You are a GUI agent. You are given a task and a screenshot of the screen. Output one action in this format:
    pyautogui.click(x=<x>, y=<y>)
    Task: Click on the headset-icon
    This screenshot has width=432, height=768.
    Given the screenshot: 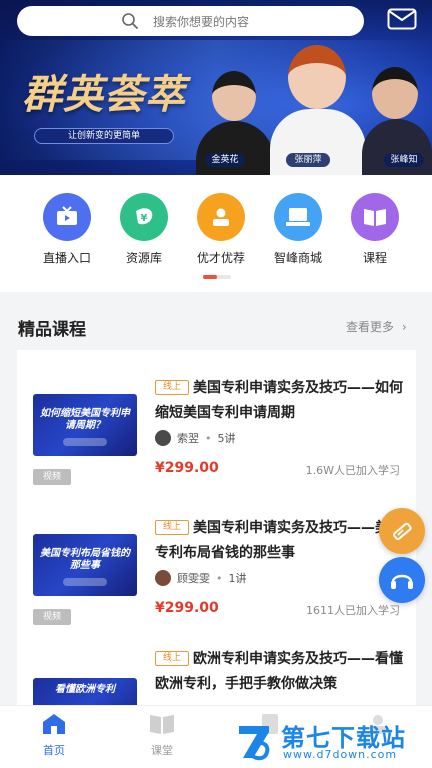 What is the action you would take?
    pyautogui.click(x=402, y=581)
    